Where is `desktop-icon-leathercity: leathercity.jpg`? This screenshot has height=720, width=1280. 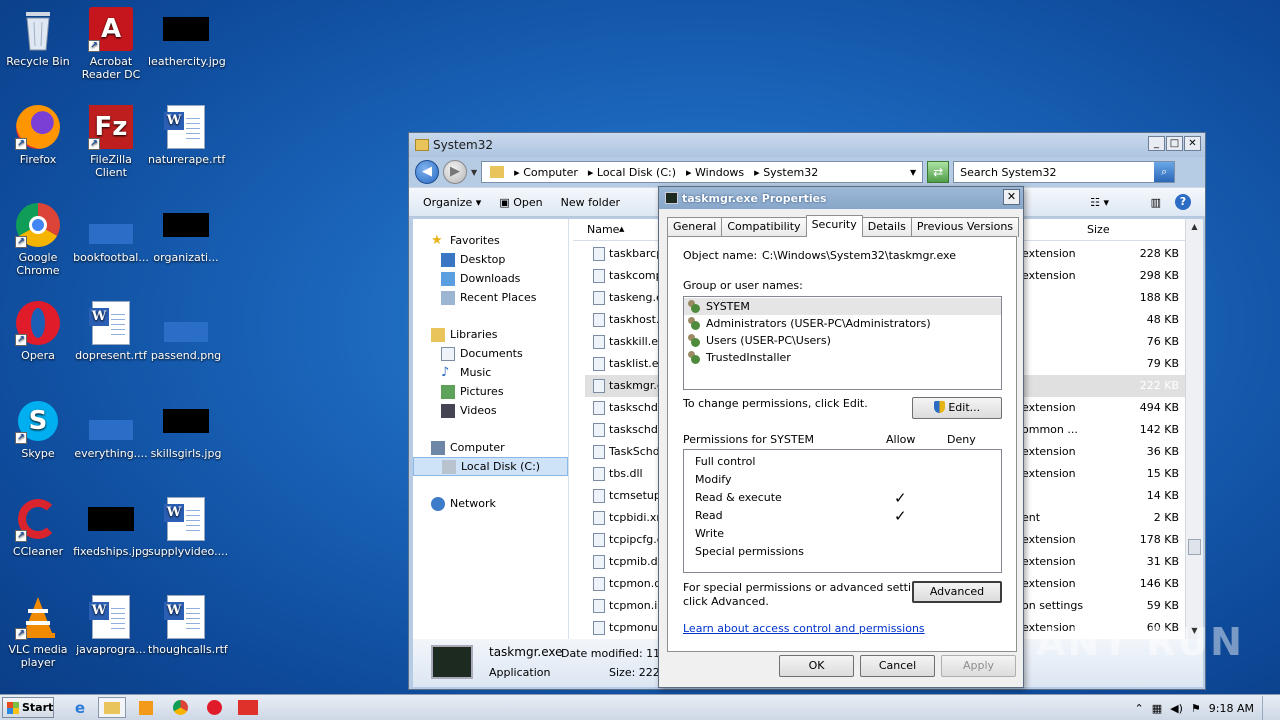
desktop-icon-leathercity: leathercity.jpg is located at coordinates (187, 37).